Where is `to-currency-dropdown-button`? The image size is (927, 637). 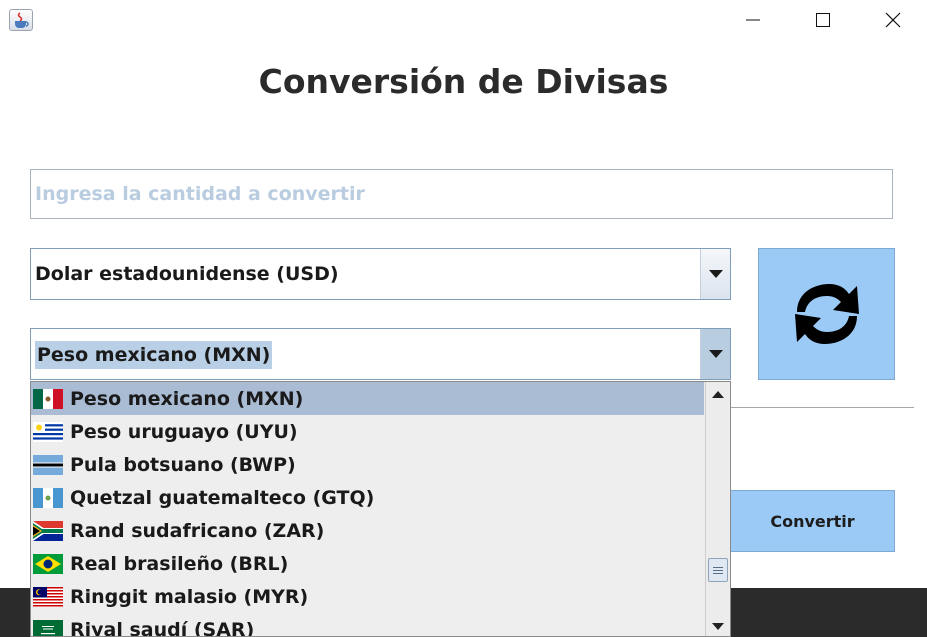 to-currency-dropdown-button is located at coordinates (715, 354).